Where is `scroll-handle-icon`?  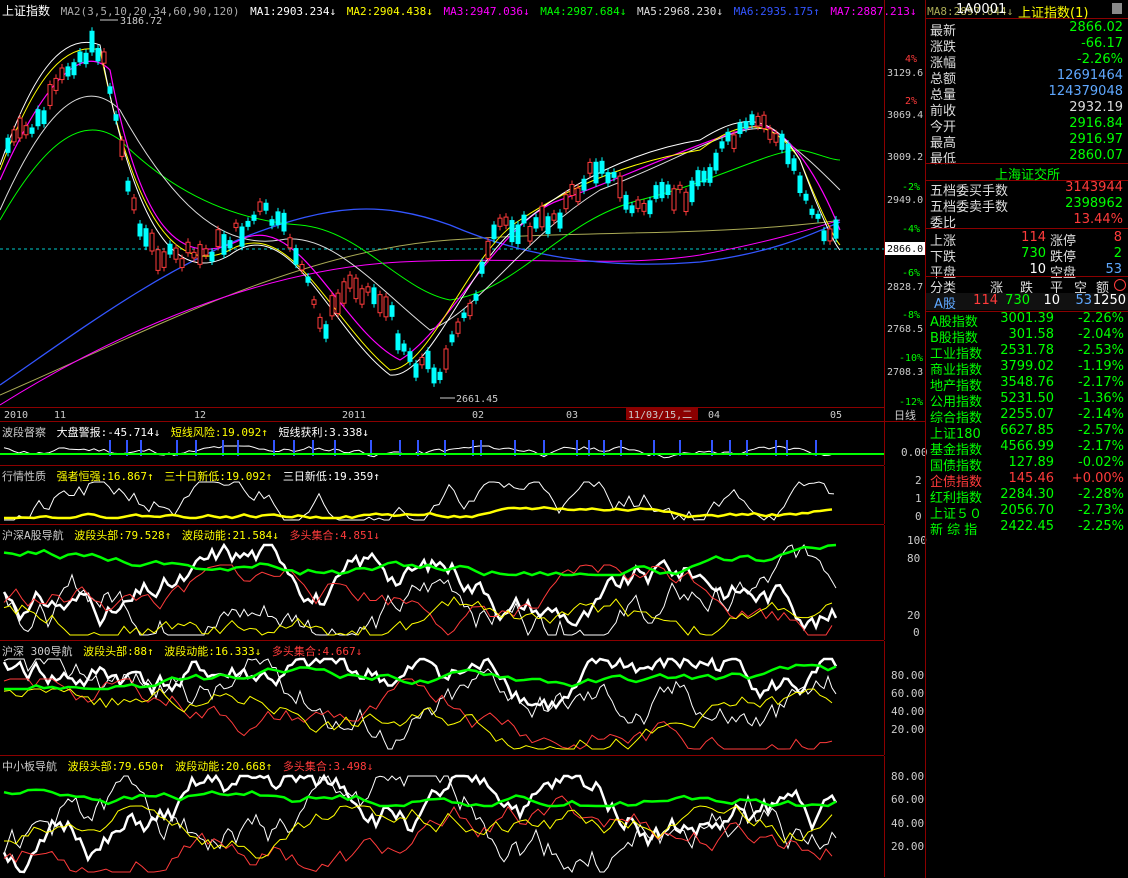 scroll-handle-icon is located at coordinates (1117, 8).